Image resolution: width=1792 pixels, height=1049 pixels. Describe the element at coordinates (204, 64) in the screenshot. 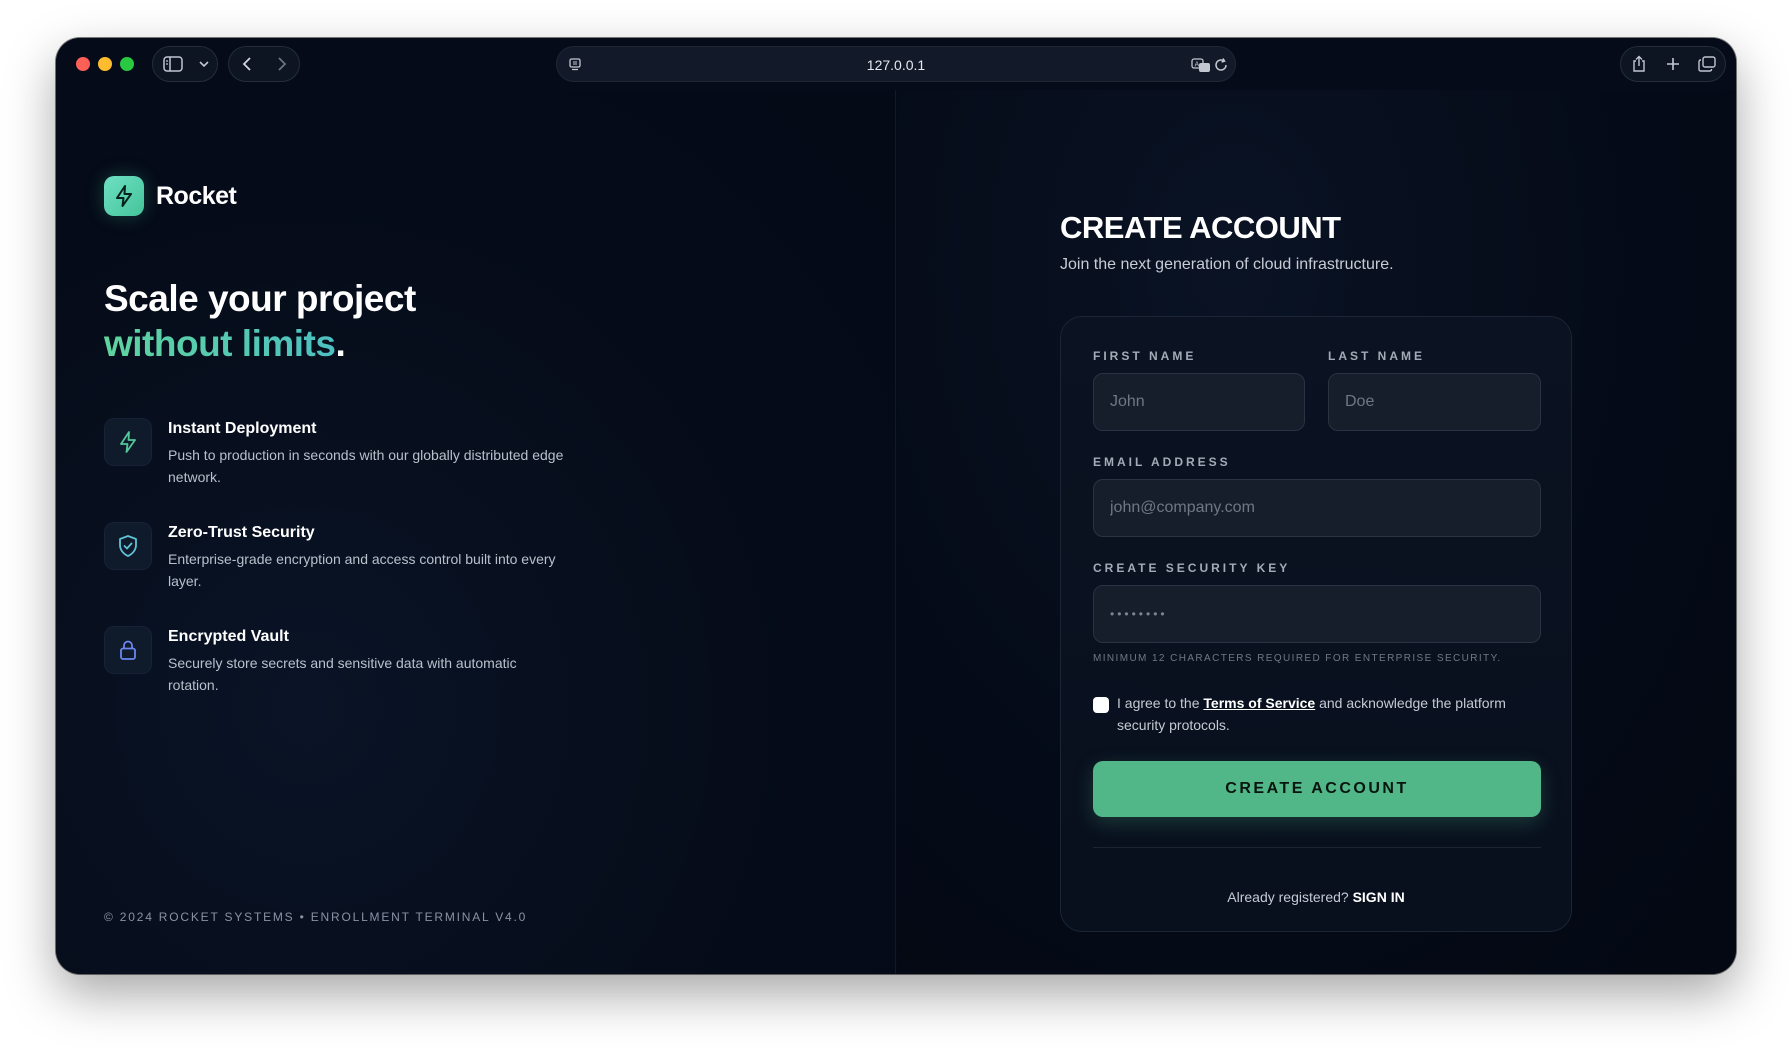

I see `chevron-down-icon` at that location.